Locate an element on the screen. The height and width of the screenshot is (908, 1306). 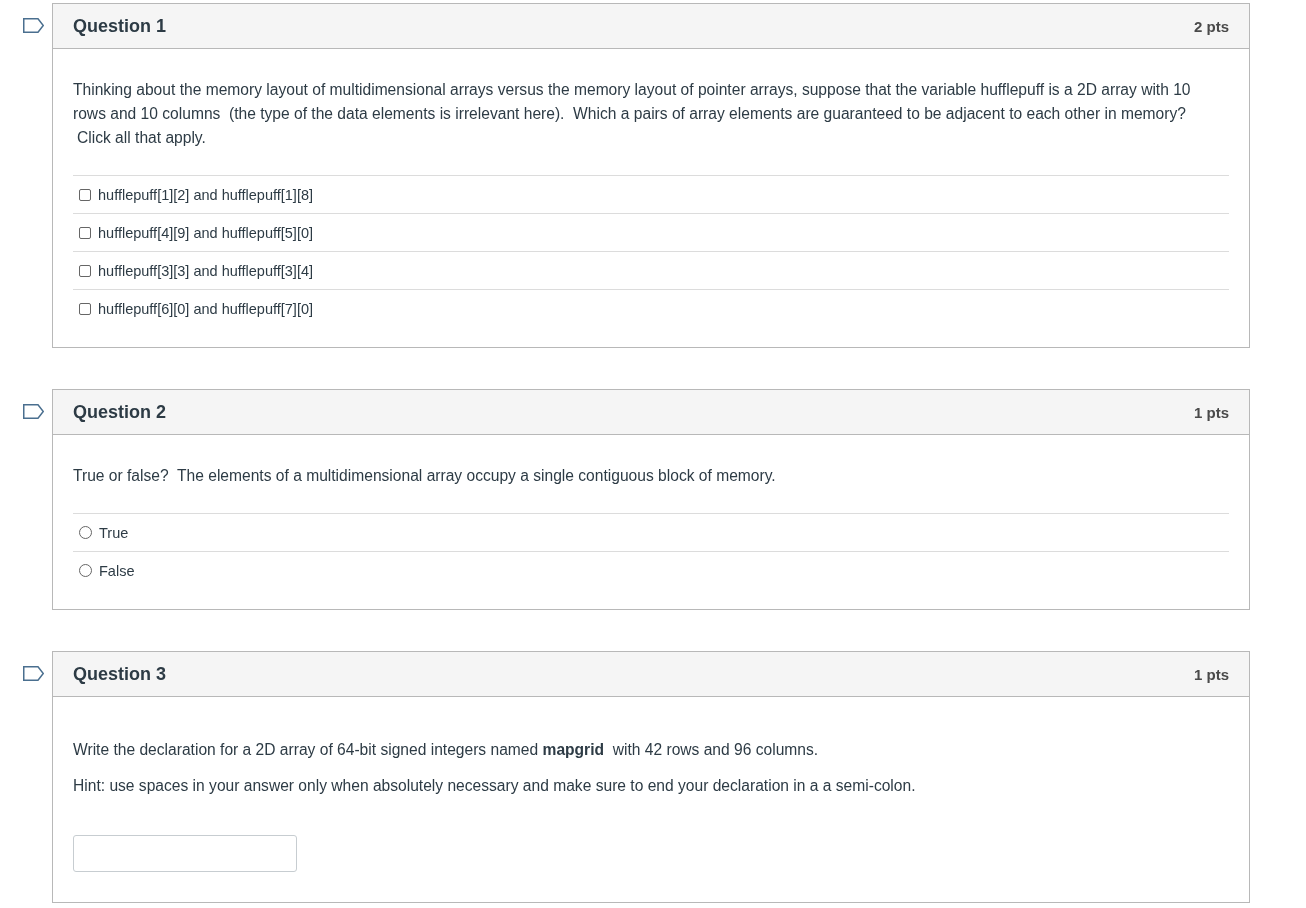
question-title: Question 3 is located at coordinates (119, 674).